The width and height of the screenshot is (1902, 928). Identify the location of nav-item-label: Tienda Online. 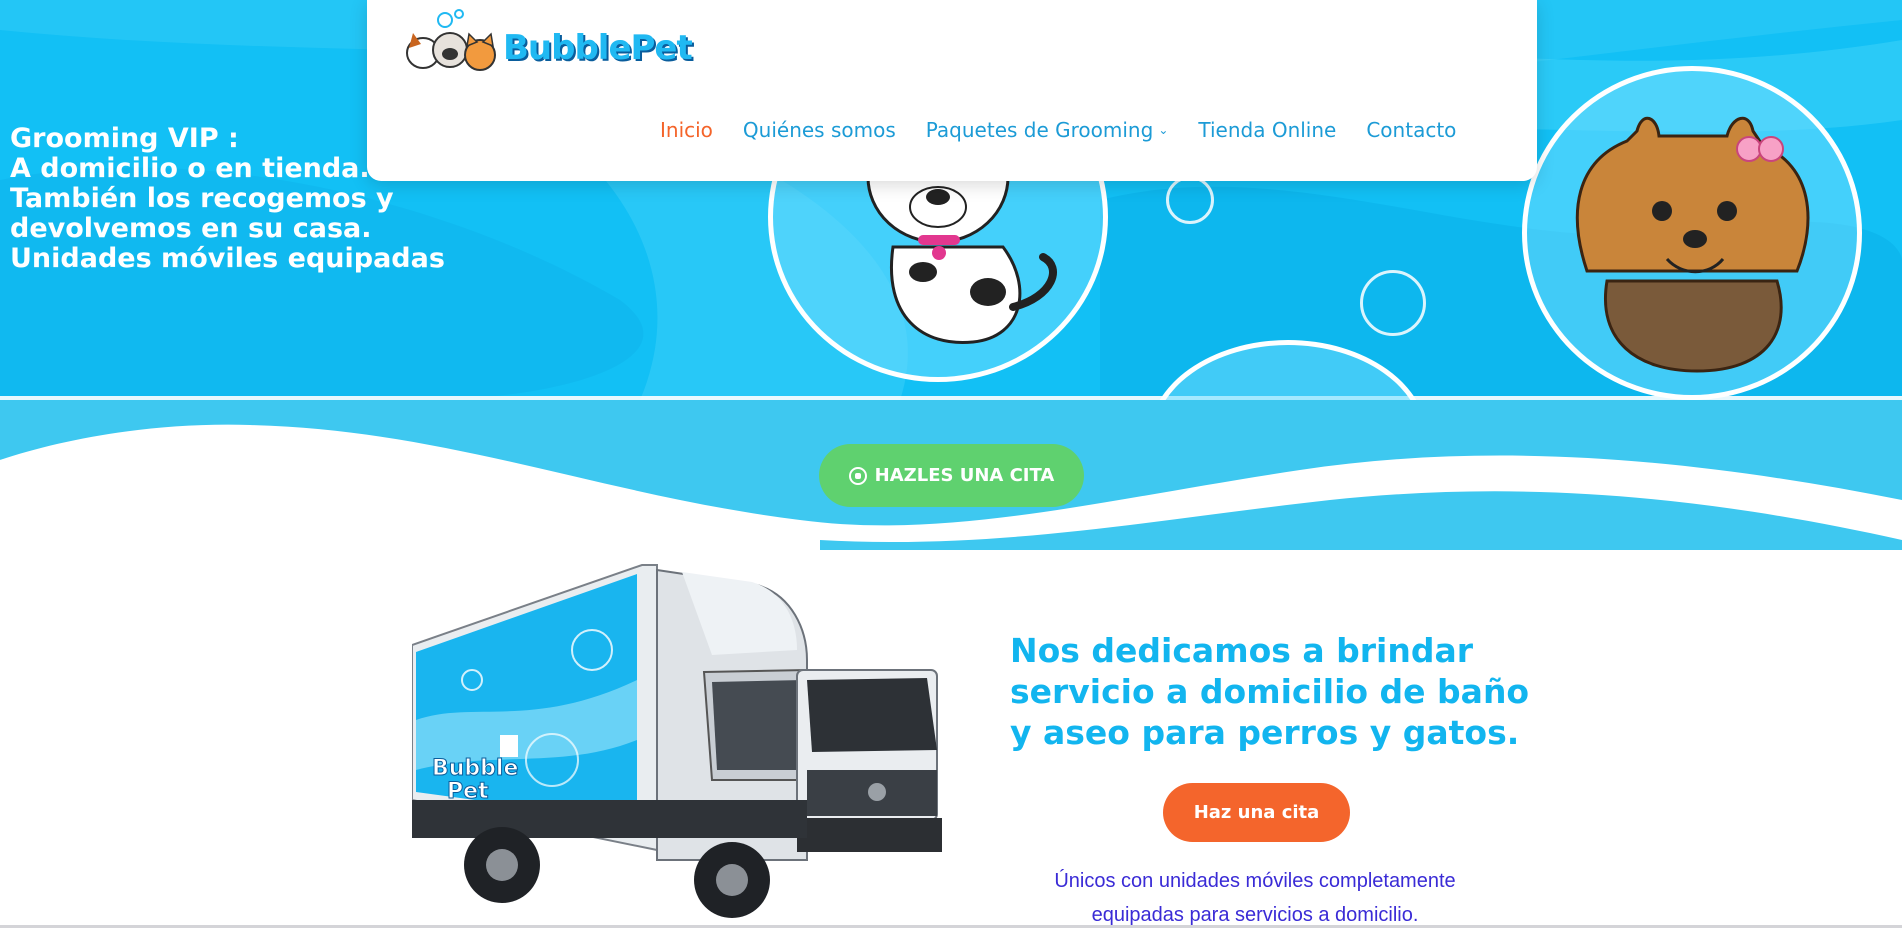
(1267, 130).